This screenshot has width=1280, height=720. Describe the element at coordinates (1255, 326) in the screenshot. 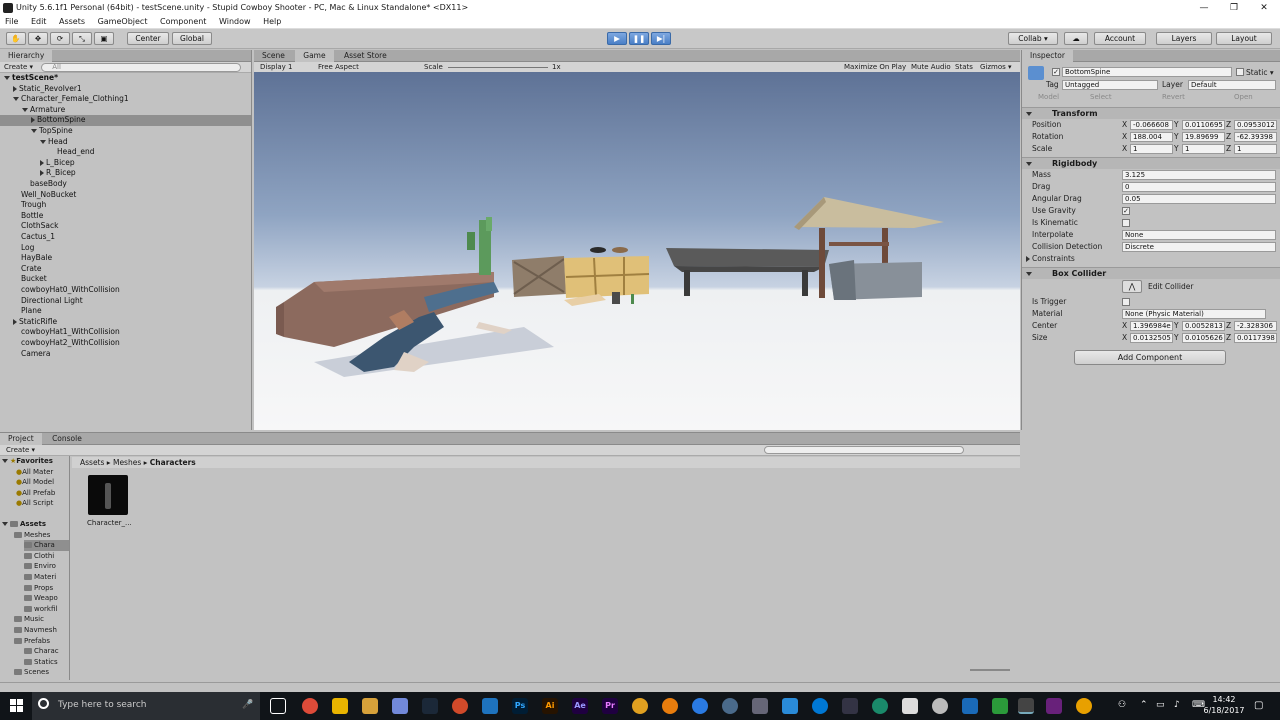

I see `center-z-field: -2.328306` at that location.